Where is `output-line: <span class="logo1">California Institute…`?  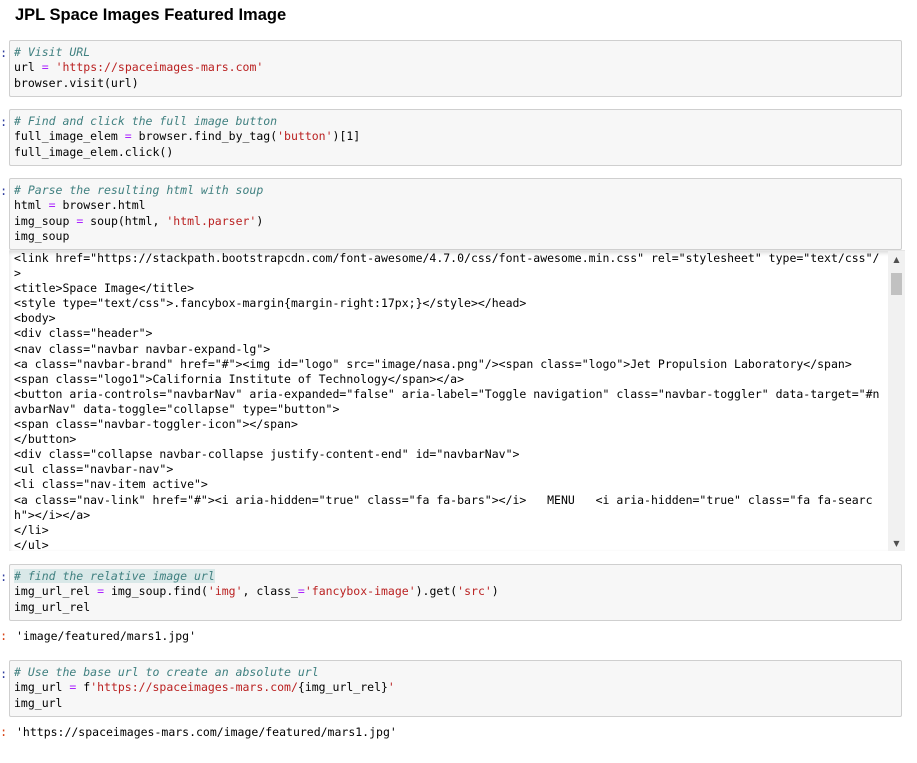
output-line: <span class="logo1">California Institute… is located at coordinates (239, 378).